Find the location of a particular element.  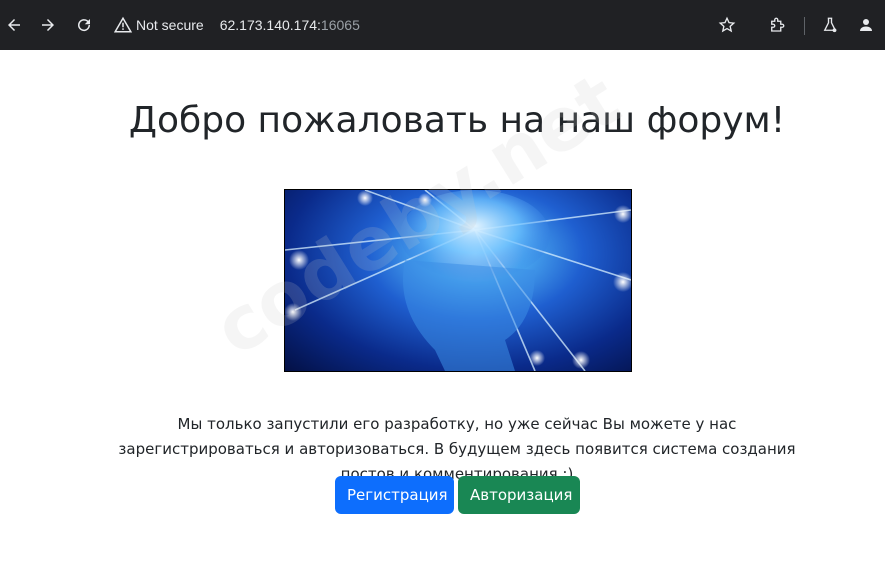

forward-icon is located at coordinates (48, 25).